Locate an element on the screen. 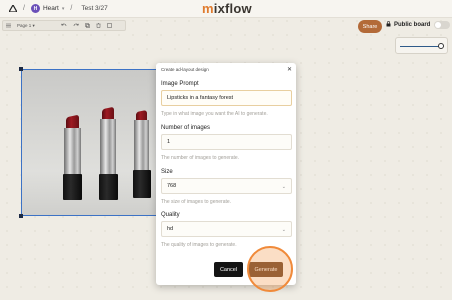 The image size is (452, 300). zoom-slider-track is located at coordinates (421, 46).